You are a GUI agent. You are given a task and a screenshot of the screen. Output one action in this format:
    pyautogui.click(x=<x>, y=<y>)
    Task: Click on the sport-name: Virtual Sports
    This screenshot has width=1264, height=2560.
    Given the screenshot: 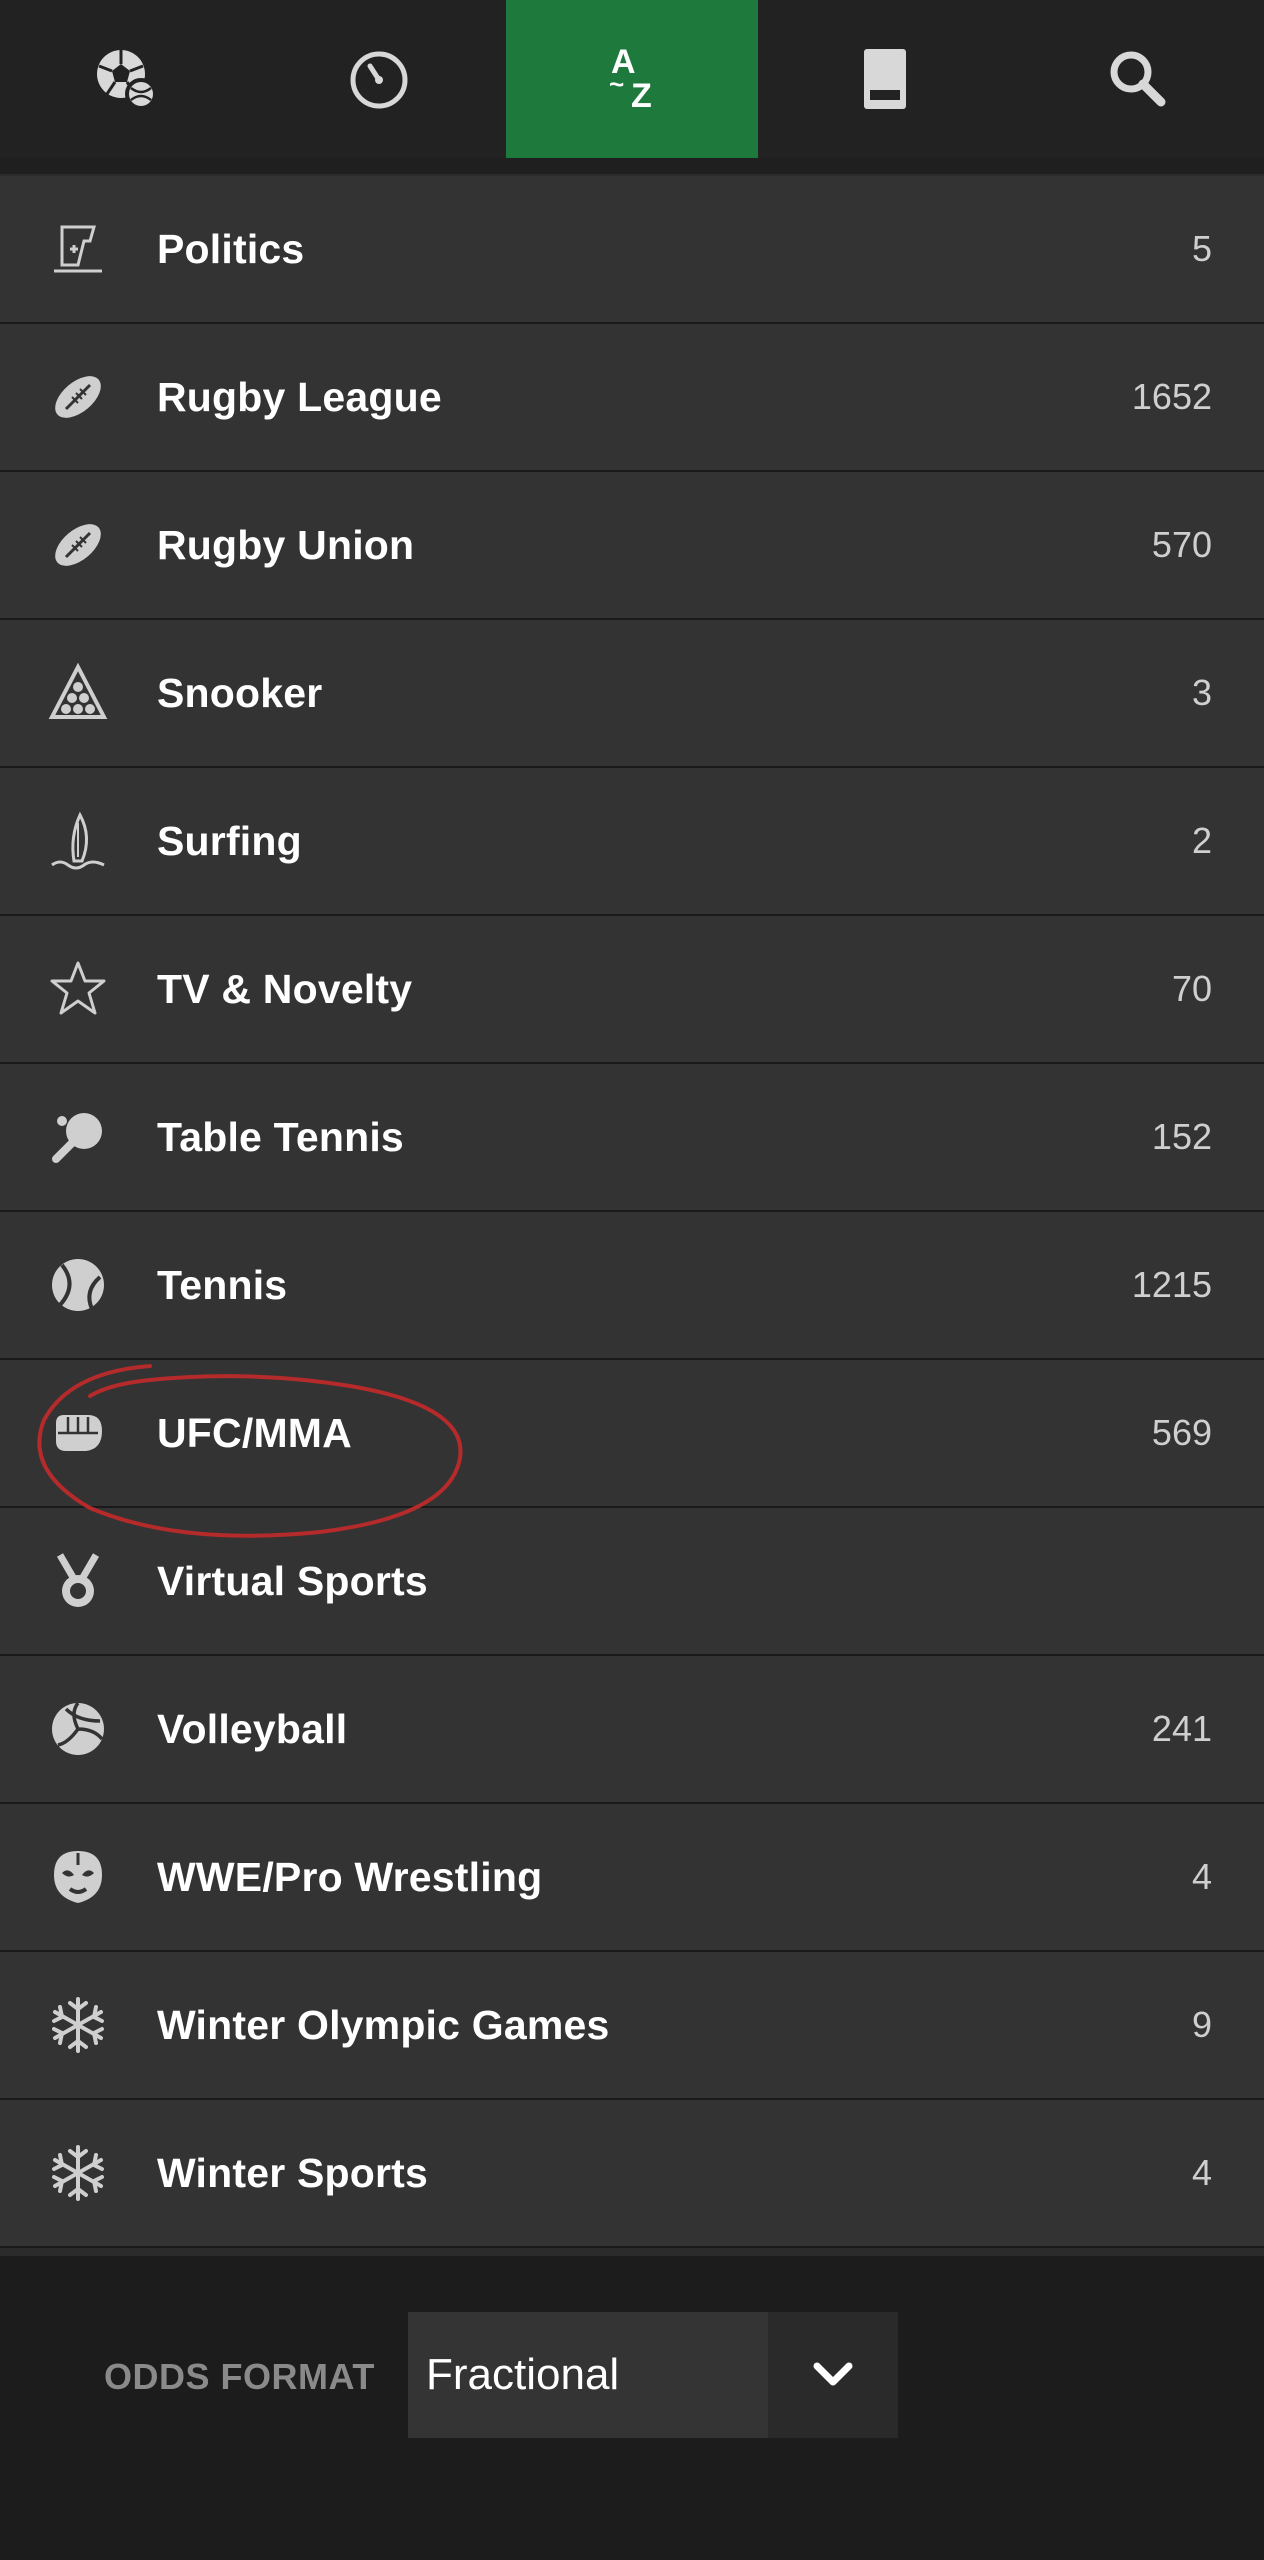 What is the action you would take?
    pyautogui.click(x=292, y=1581)
    